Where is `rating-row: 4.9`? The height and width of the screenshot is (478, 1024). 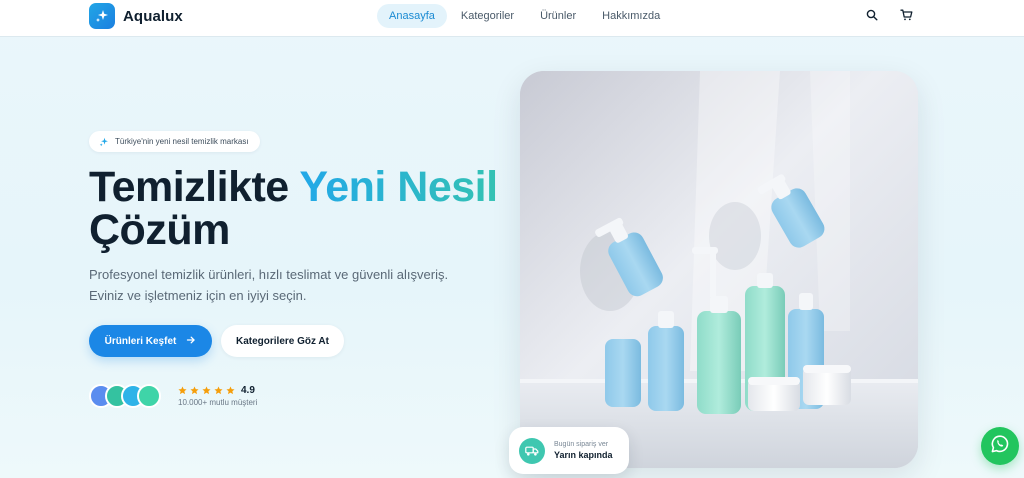
rating-row: 4.9 is located at coordinates (217, 390).